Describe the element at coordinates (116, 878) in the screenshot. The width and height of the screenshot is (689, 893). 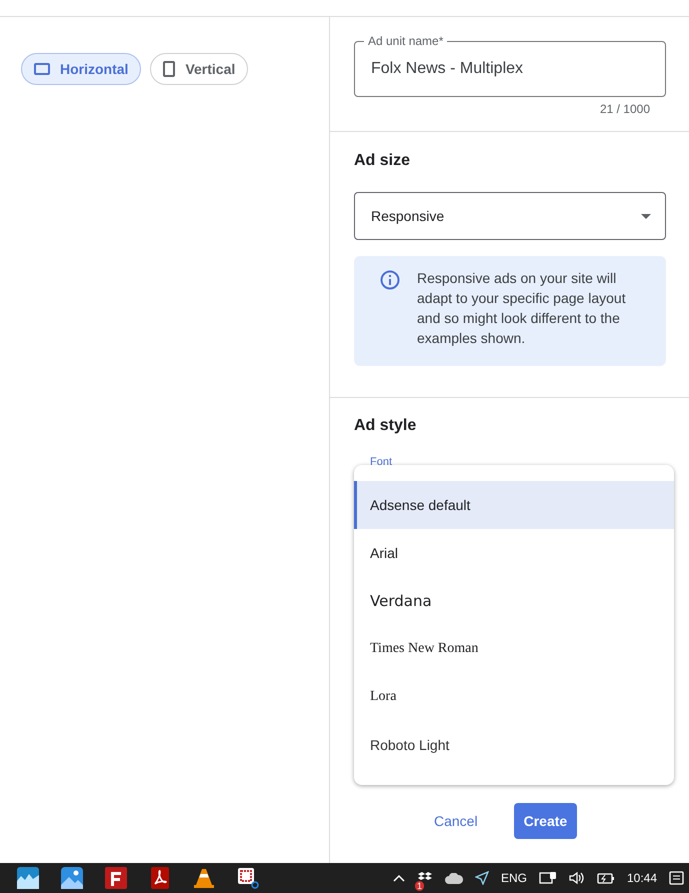
I see `letter-tile-icon` at that location.